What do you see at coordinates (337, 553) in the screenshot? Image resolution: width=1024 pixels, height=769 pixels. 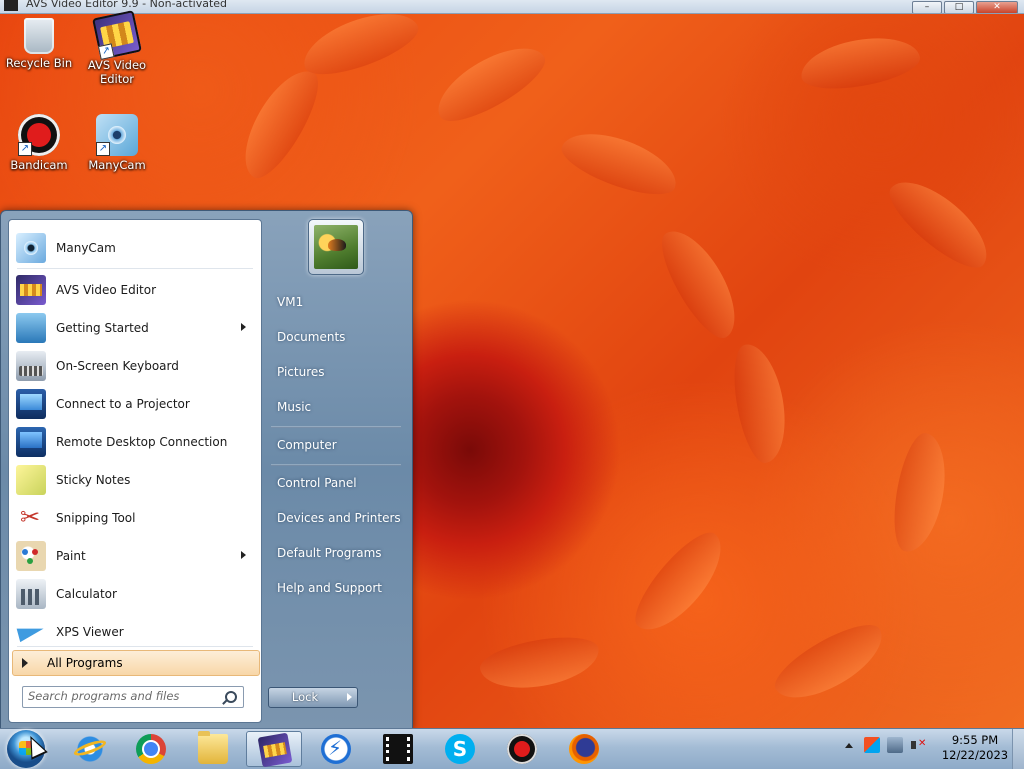 I see `start-right-item-default-programs: Default Programs` at bounding box center [337, 553].